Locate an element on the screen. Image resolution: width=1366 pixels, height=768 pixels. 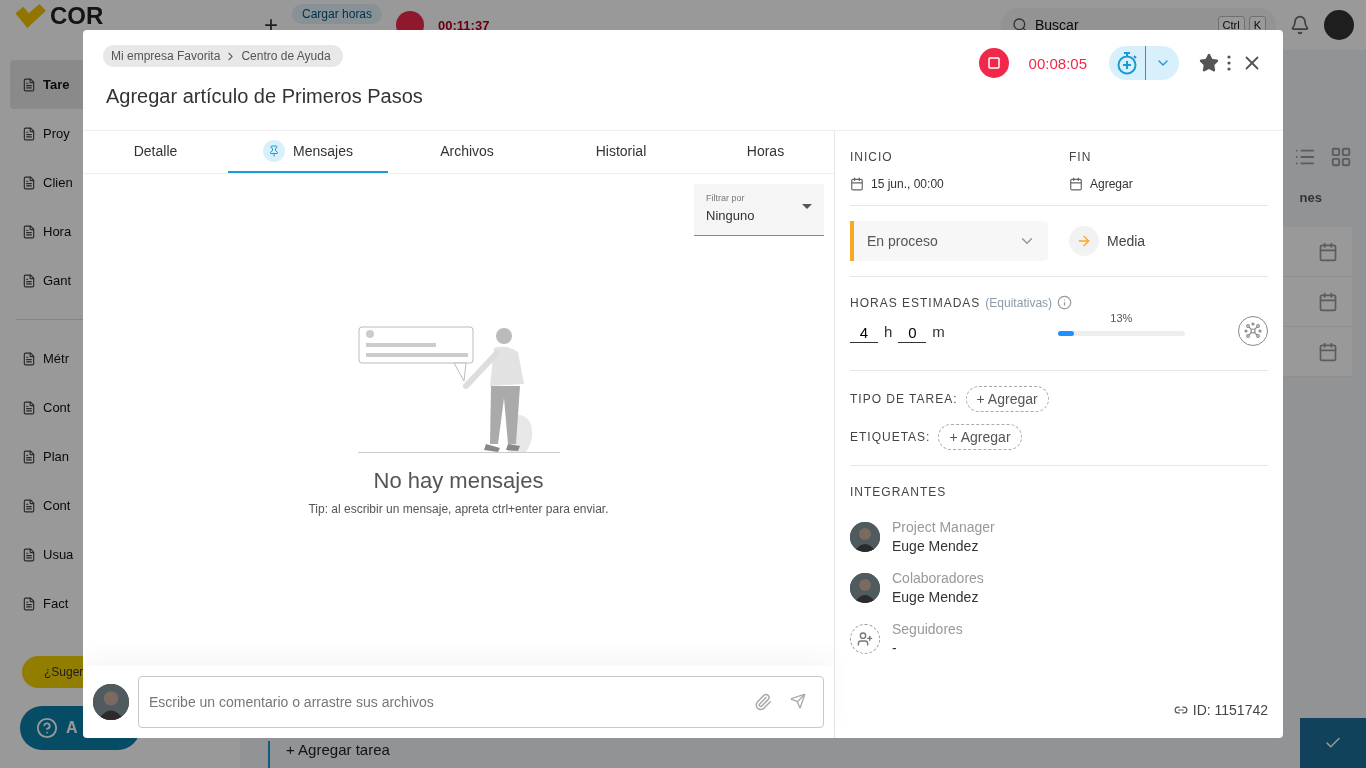
filter-value: Ninguno is located at coordinates (731, 215).